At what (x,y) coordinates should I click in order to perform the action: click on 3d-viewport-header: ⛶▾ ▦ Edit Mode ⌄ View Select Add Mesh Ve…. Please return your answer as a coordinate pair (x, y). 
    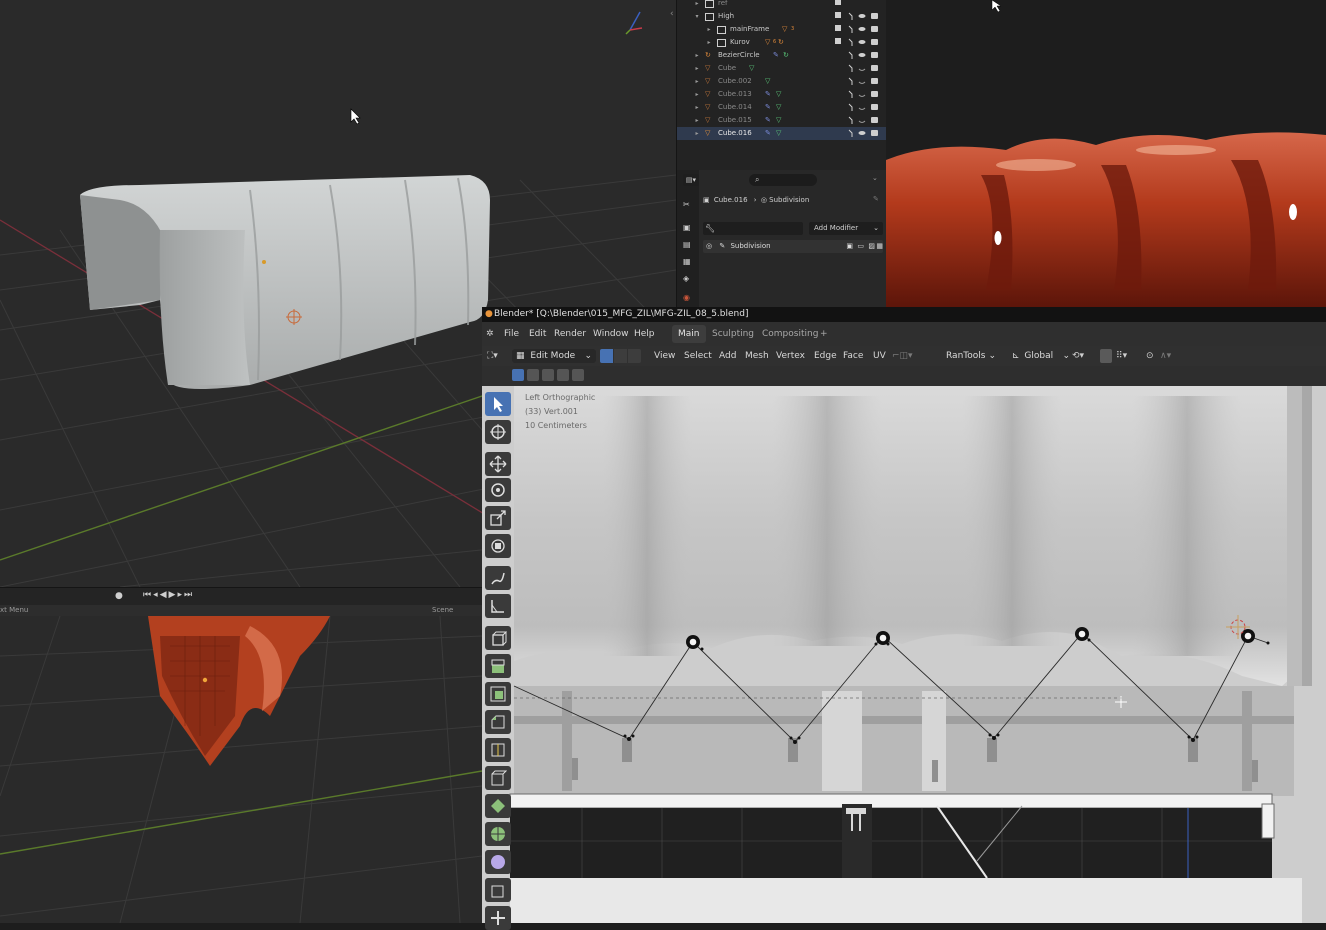
    Looking at the image, I should click on (904, 356).